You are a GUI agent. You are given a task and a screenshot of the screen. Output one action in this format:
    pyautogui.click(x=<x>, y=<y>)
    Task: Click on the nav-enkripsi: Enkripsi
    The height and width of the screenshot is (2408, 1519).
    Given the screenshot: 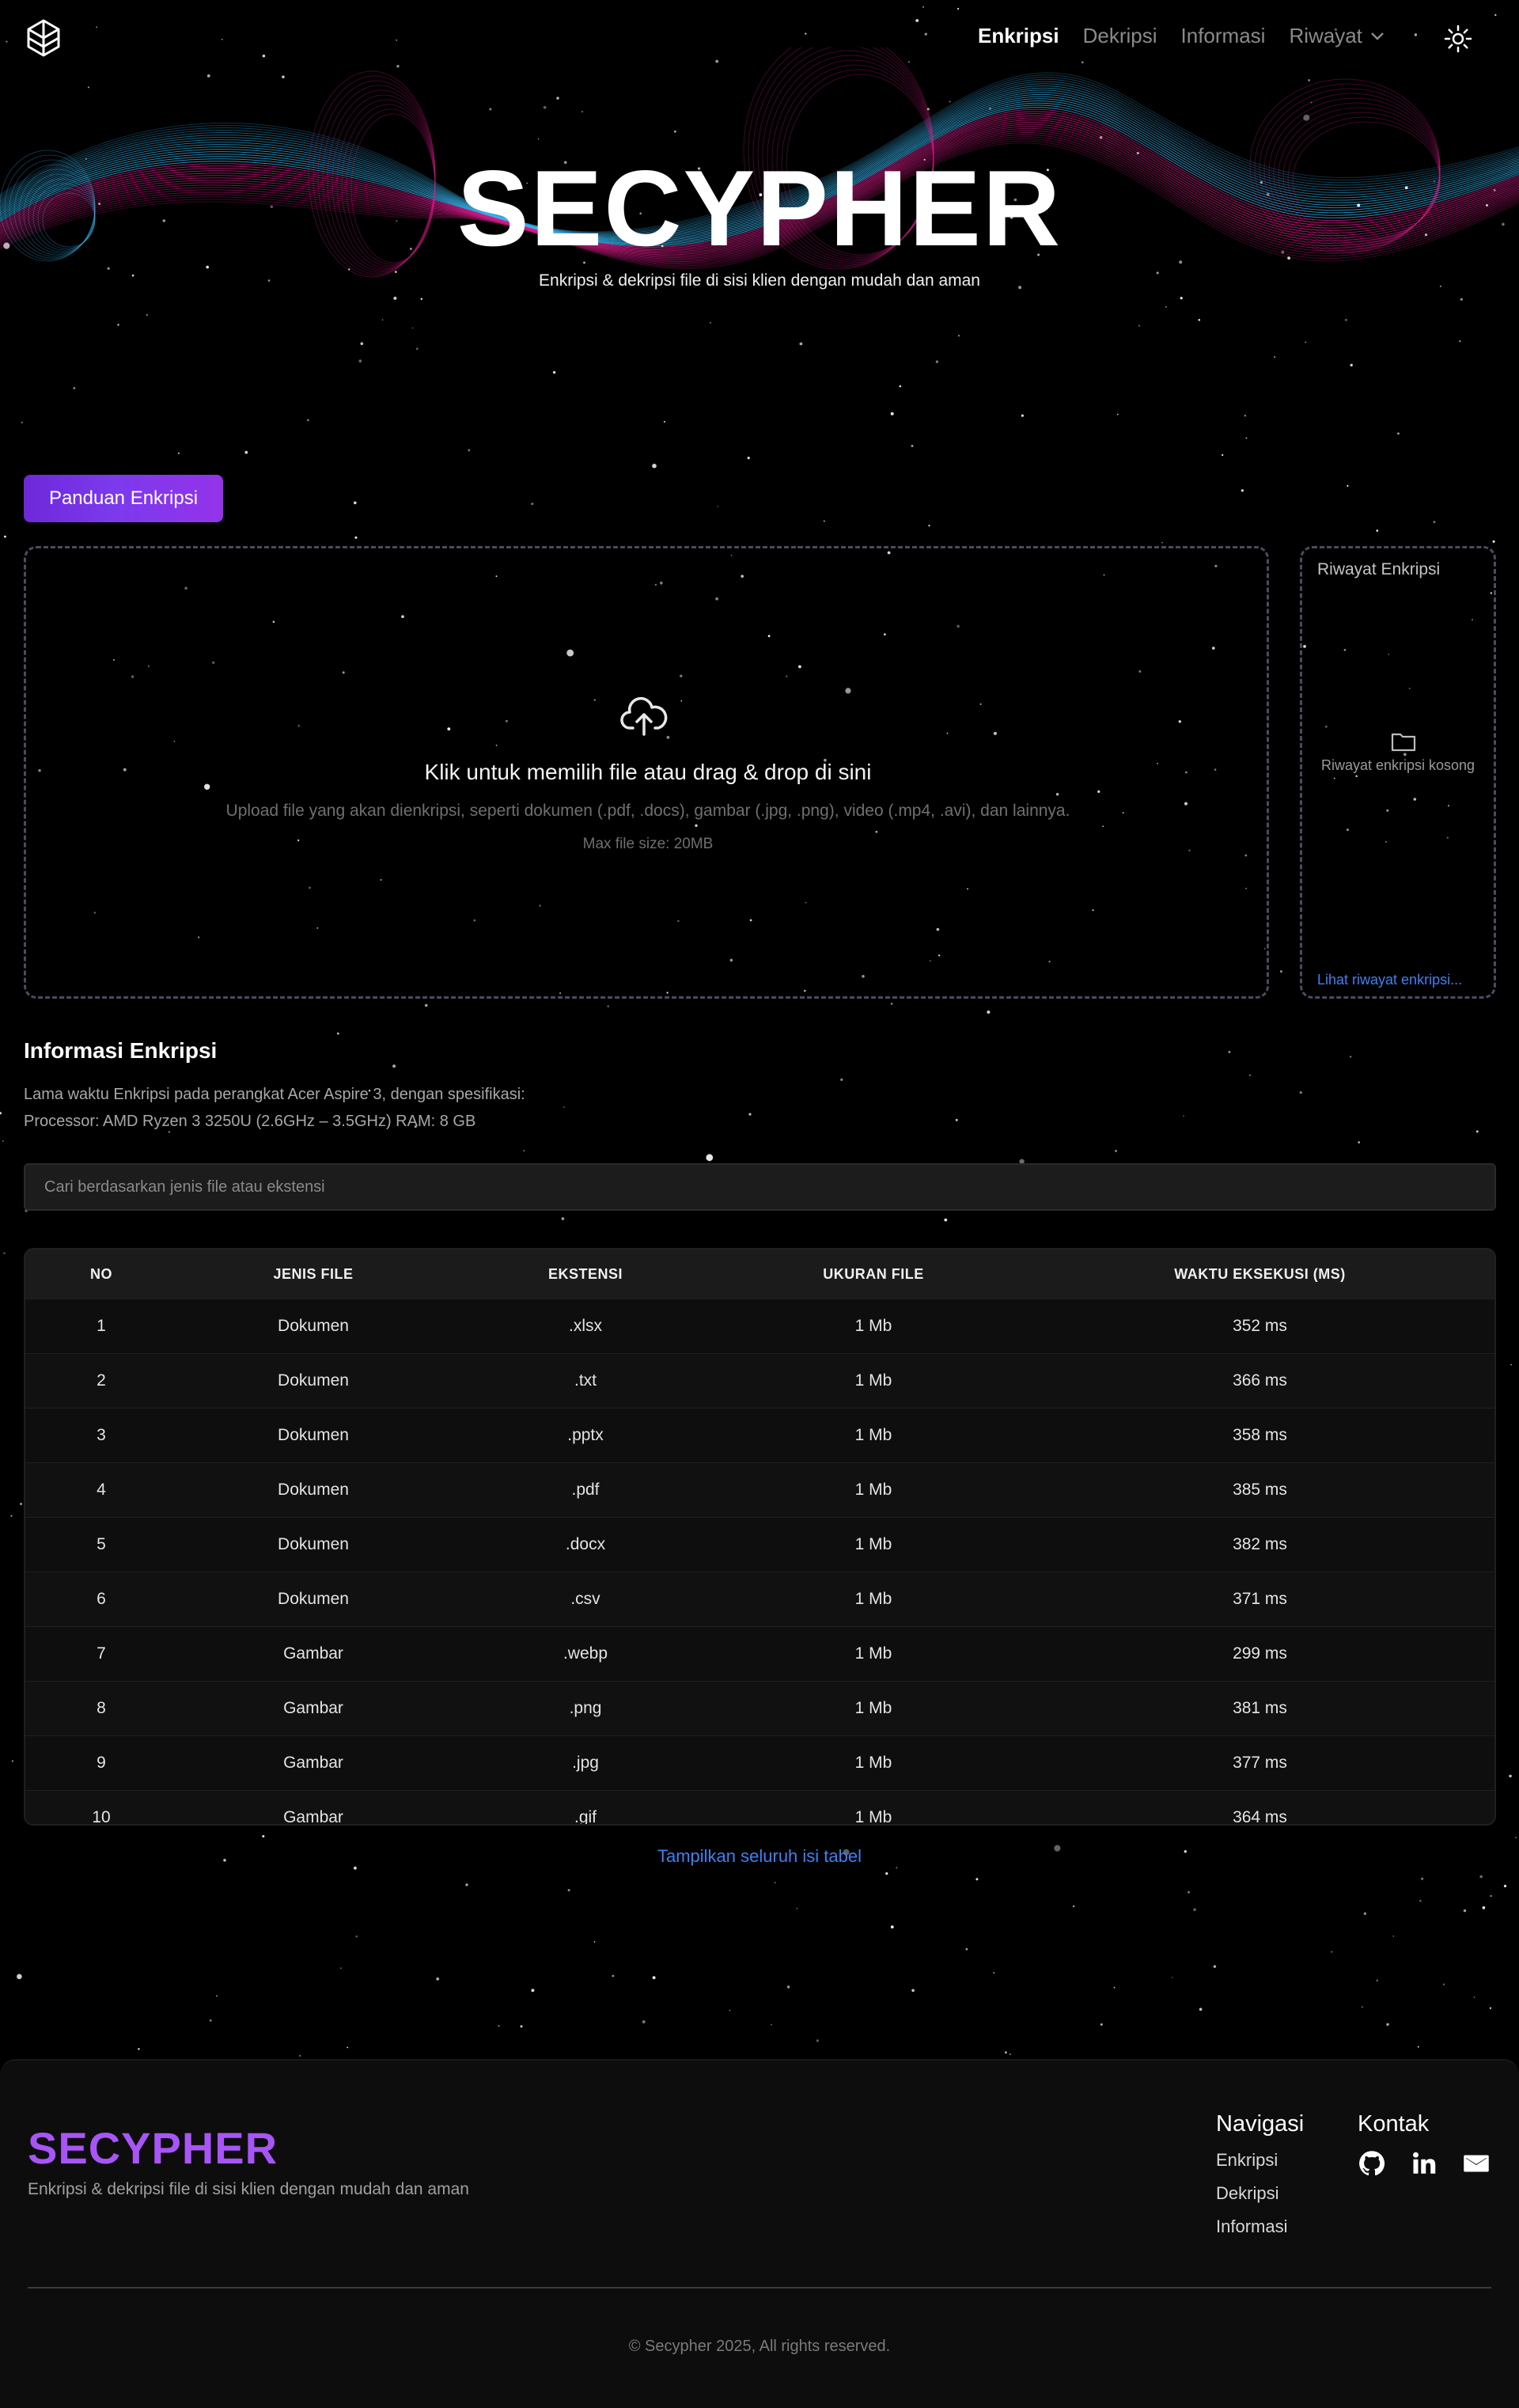 What is the action you would take?
    pyautogui.click(x=1018, y=36)
    